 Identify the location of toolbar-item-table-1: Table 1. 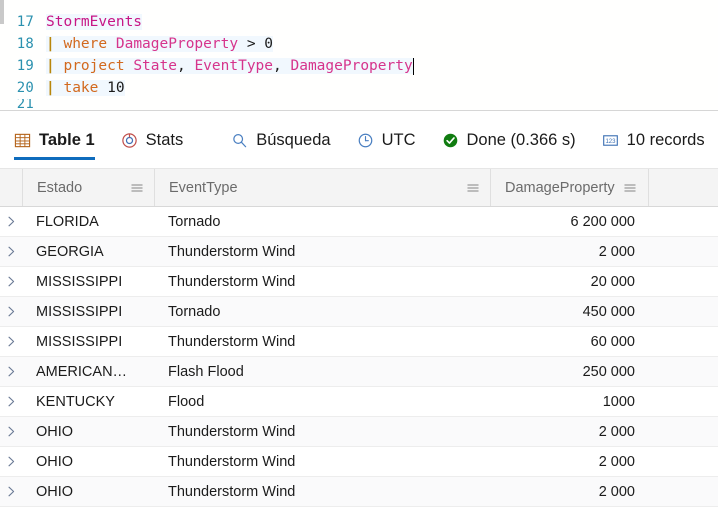
(54, 140).